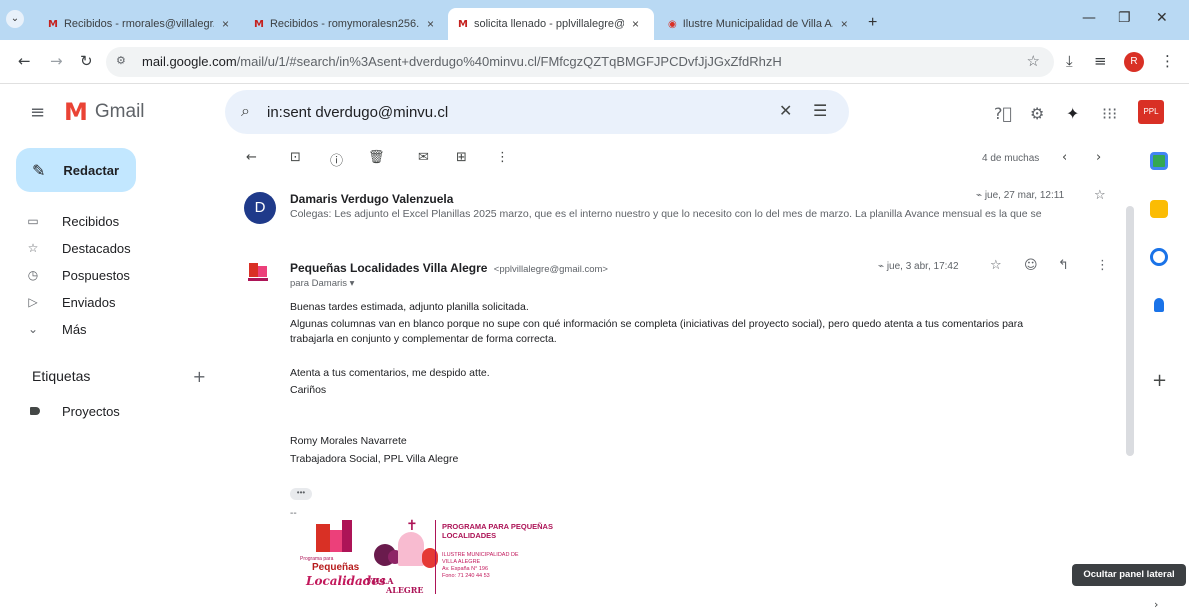 Image resolution: width=1189 pixels, height=613 pixels. Describe the element at coordinates (1100, 61) in the screenshot. I see `media-control-icon: ≡` at that location.